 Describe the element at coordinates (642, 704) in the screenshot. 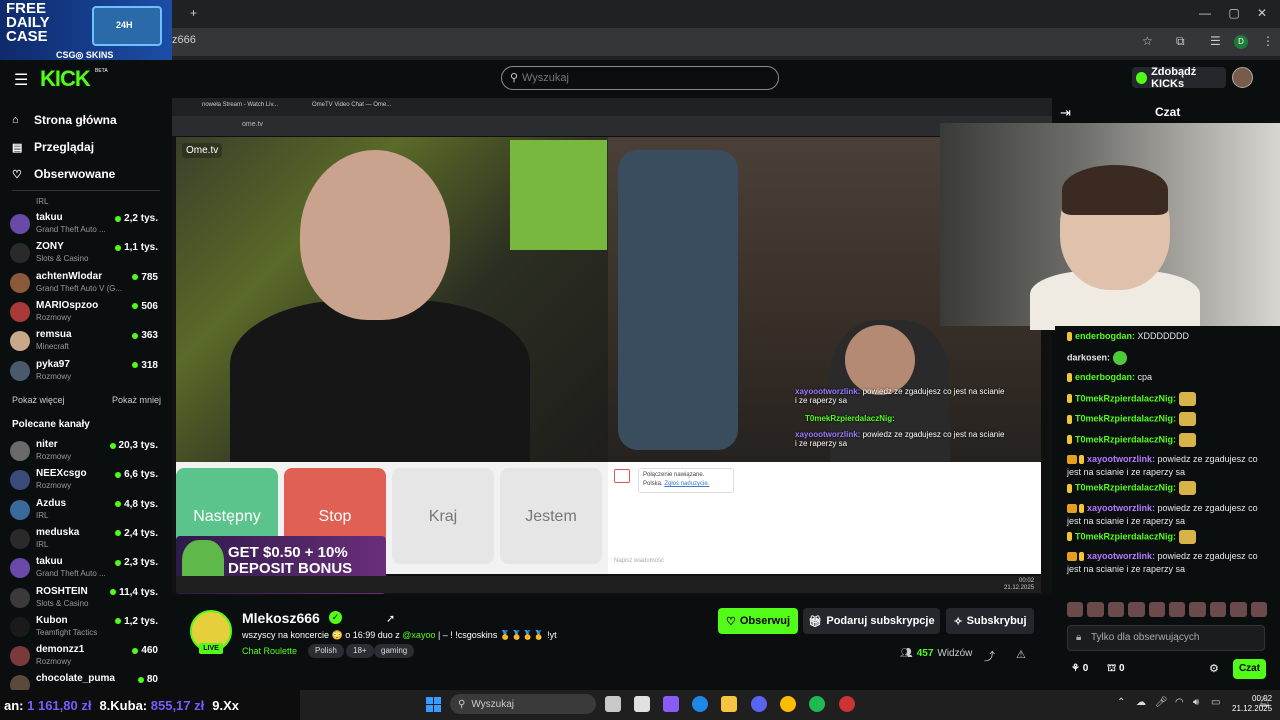

I see `store-icon` at that location.